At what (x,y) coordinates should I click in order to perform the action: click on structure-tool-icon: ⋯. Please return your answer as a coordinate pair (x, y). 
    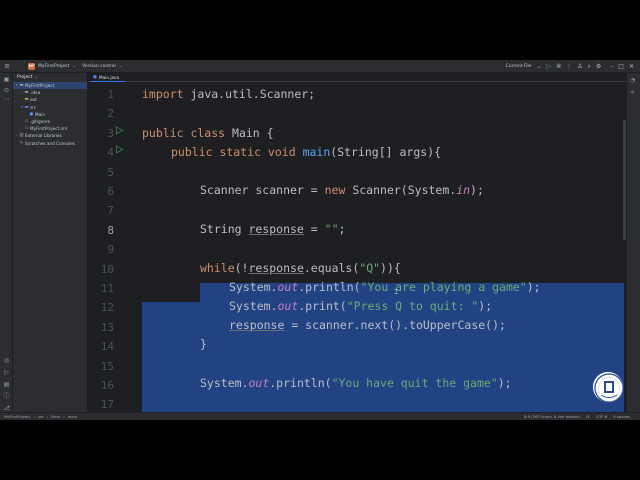
    Looking at the image, I should click on (6, 99).